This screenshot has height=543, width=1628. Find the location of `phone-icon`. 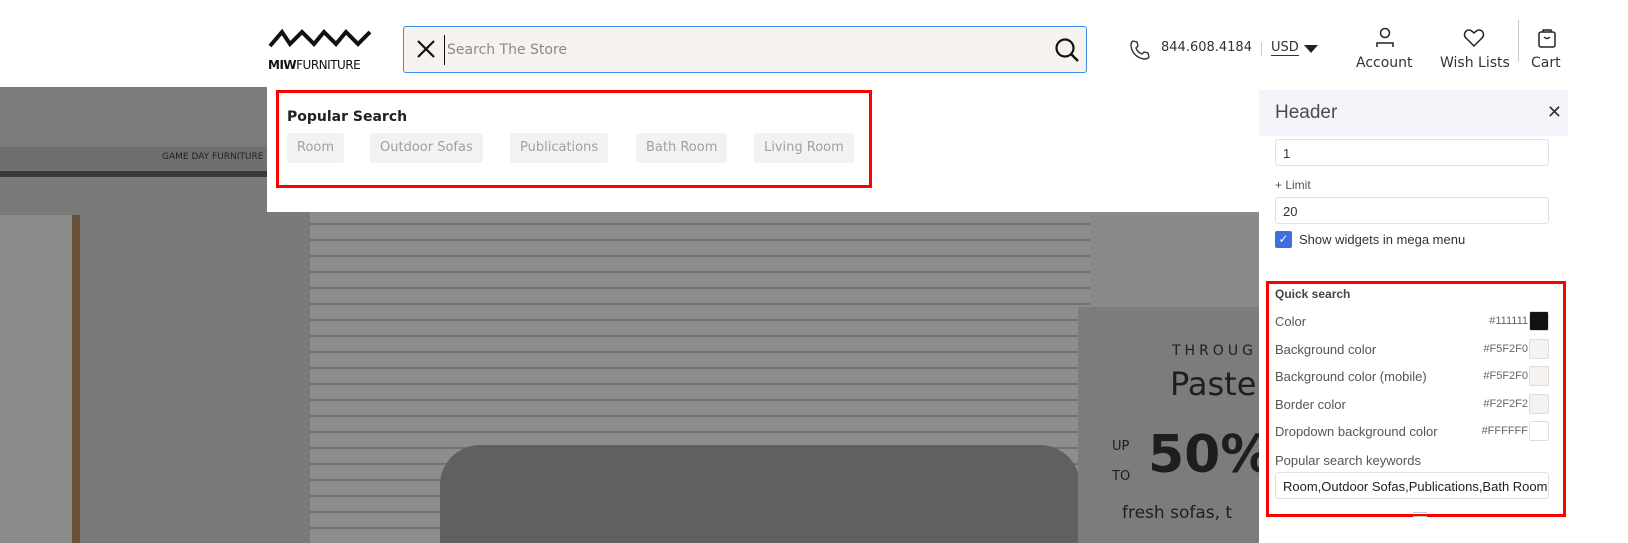

phone-icon is located at coordinates (1140, 50).